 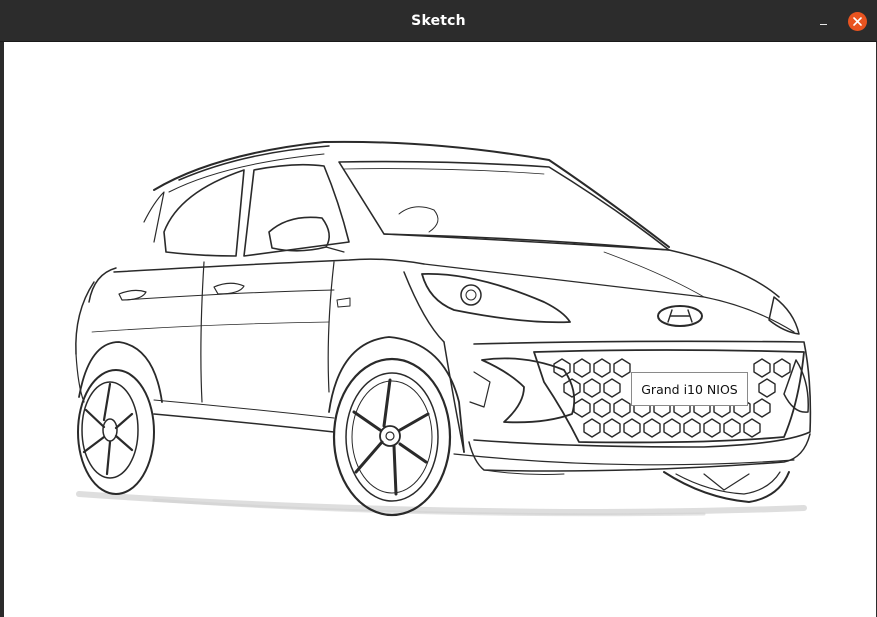 I want to click on close-icon, so click(x=857, y=21).